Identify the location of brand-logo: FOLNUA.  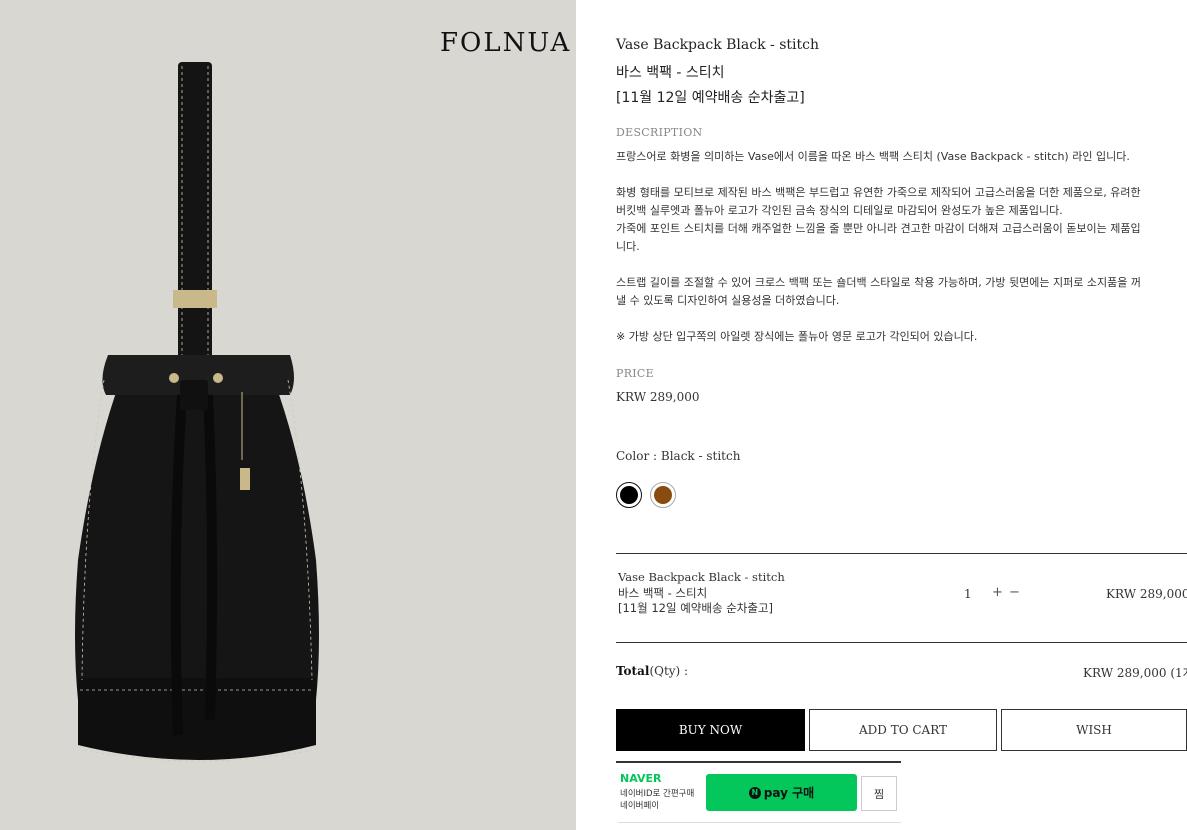
(505, 43).